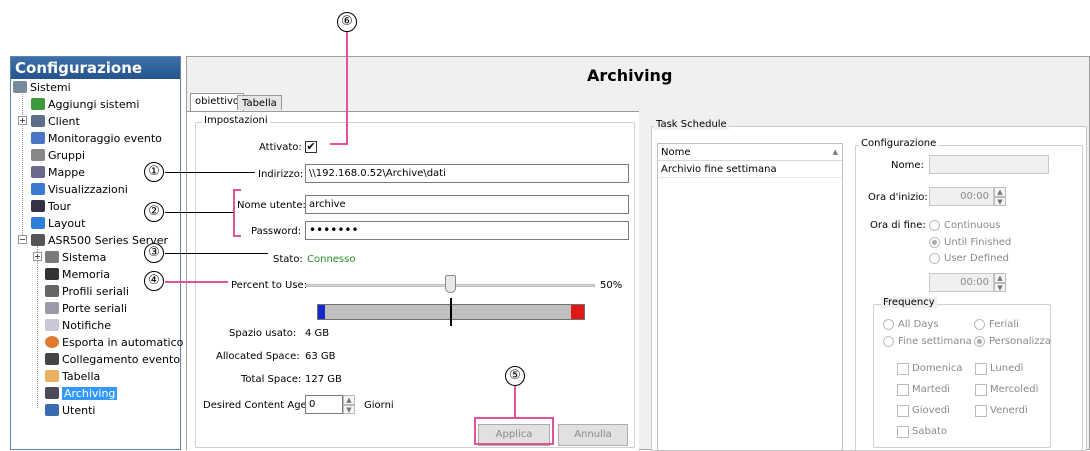  Describe the element at coordinates (888, 341) in the screenshot. I see `freq-weekend-radio` at that location.